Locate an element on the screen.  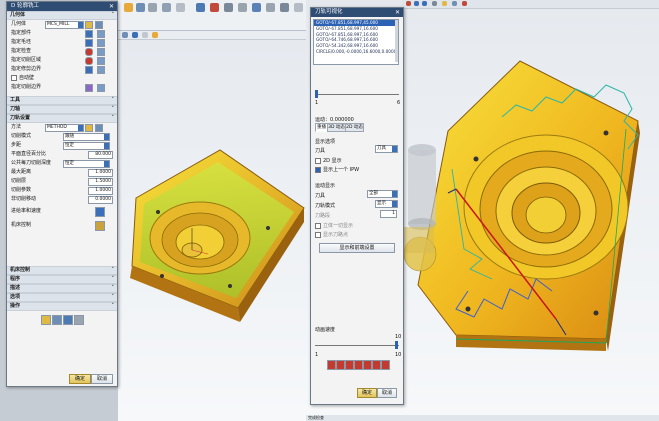
tool-select: 刀具 is located at coordinates (386, 149).